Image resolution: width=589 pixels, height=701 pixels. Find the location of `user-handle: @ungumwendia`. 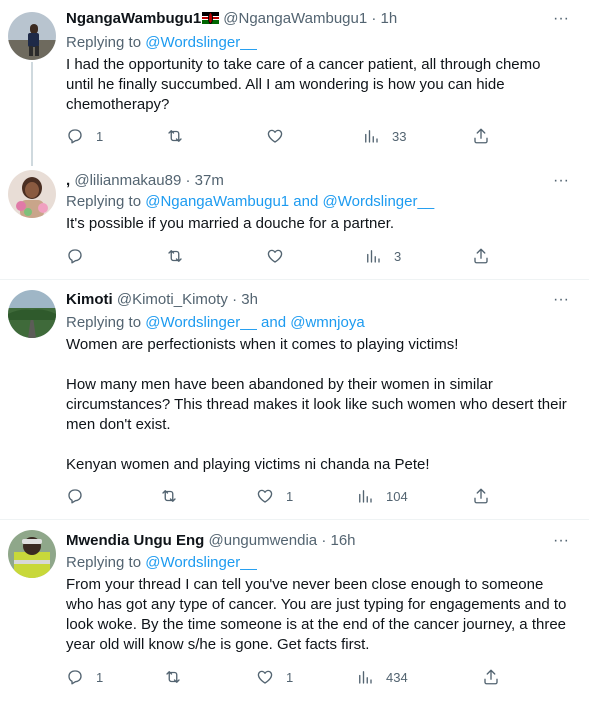

user-handle: @ungumwendia is located at coordinates (263, 540).